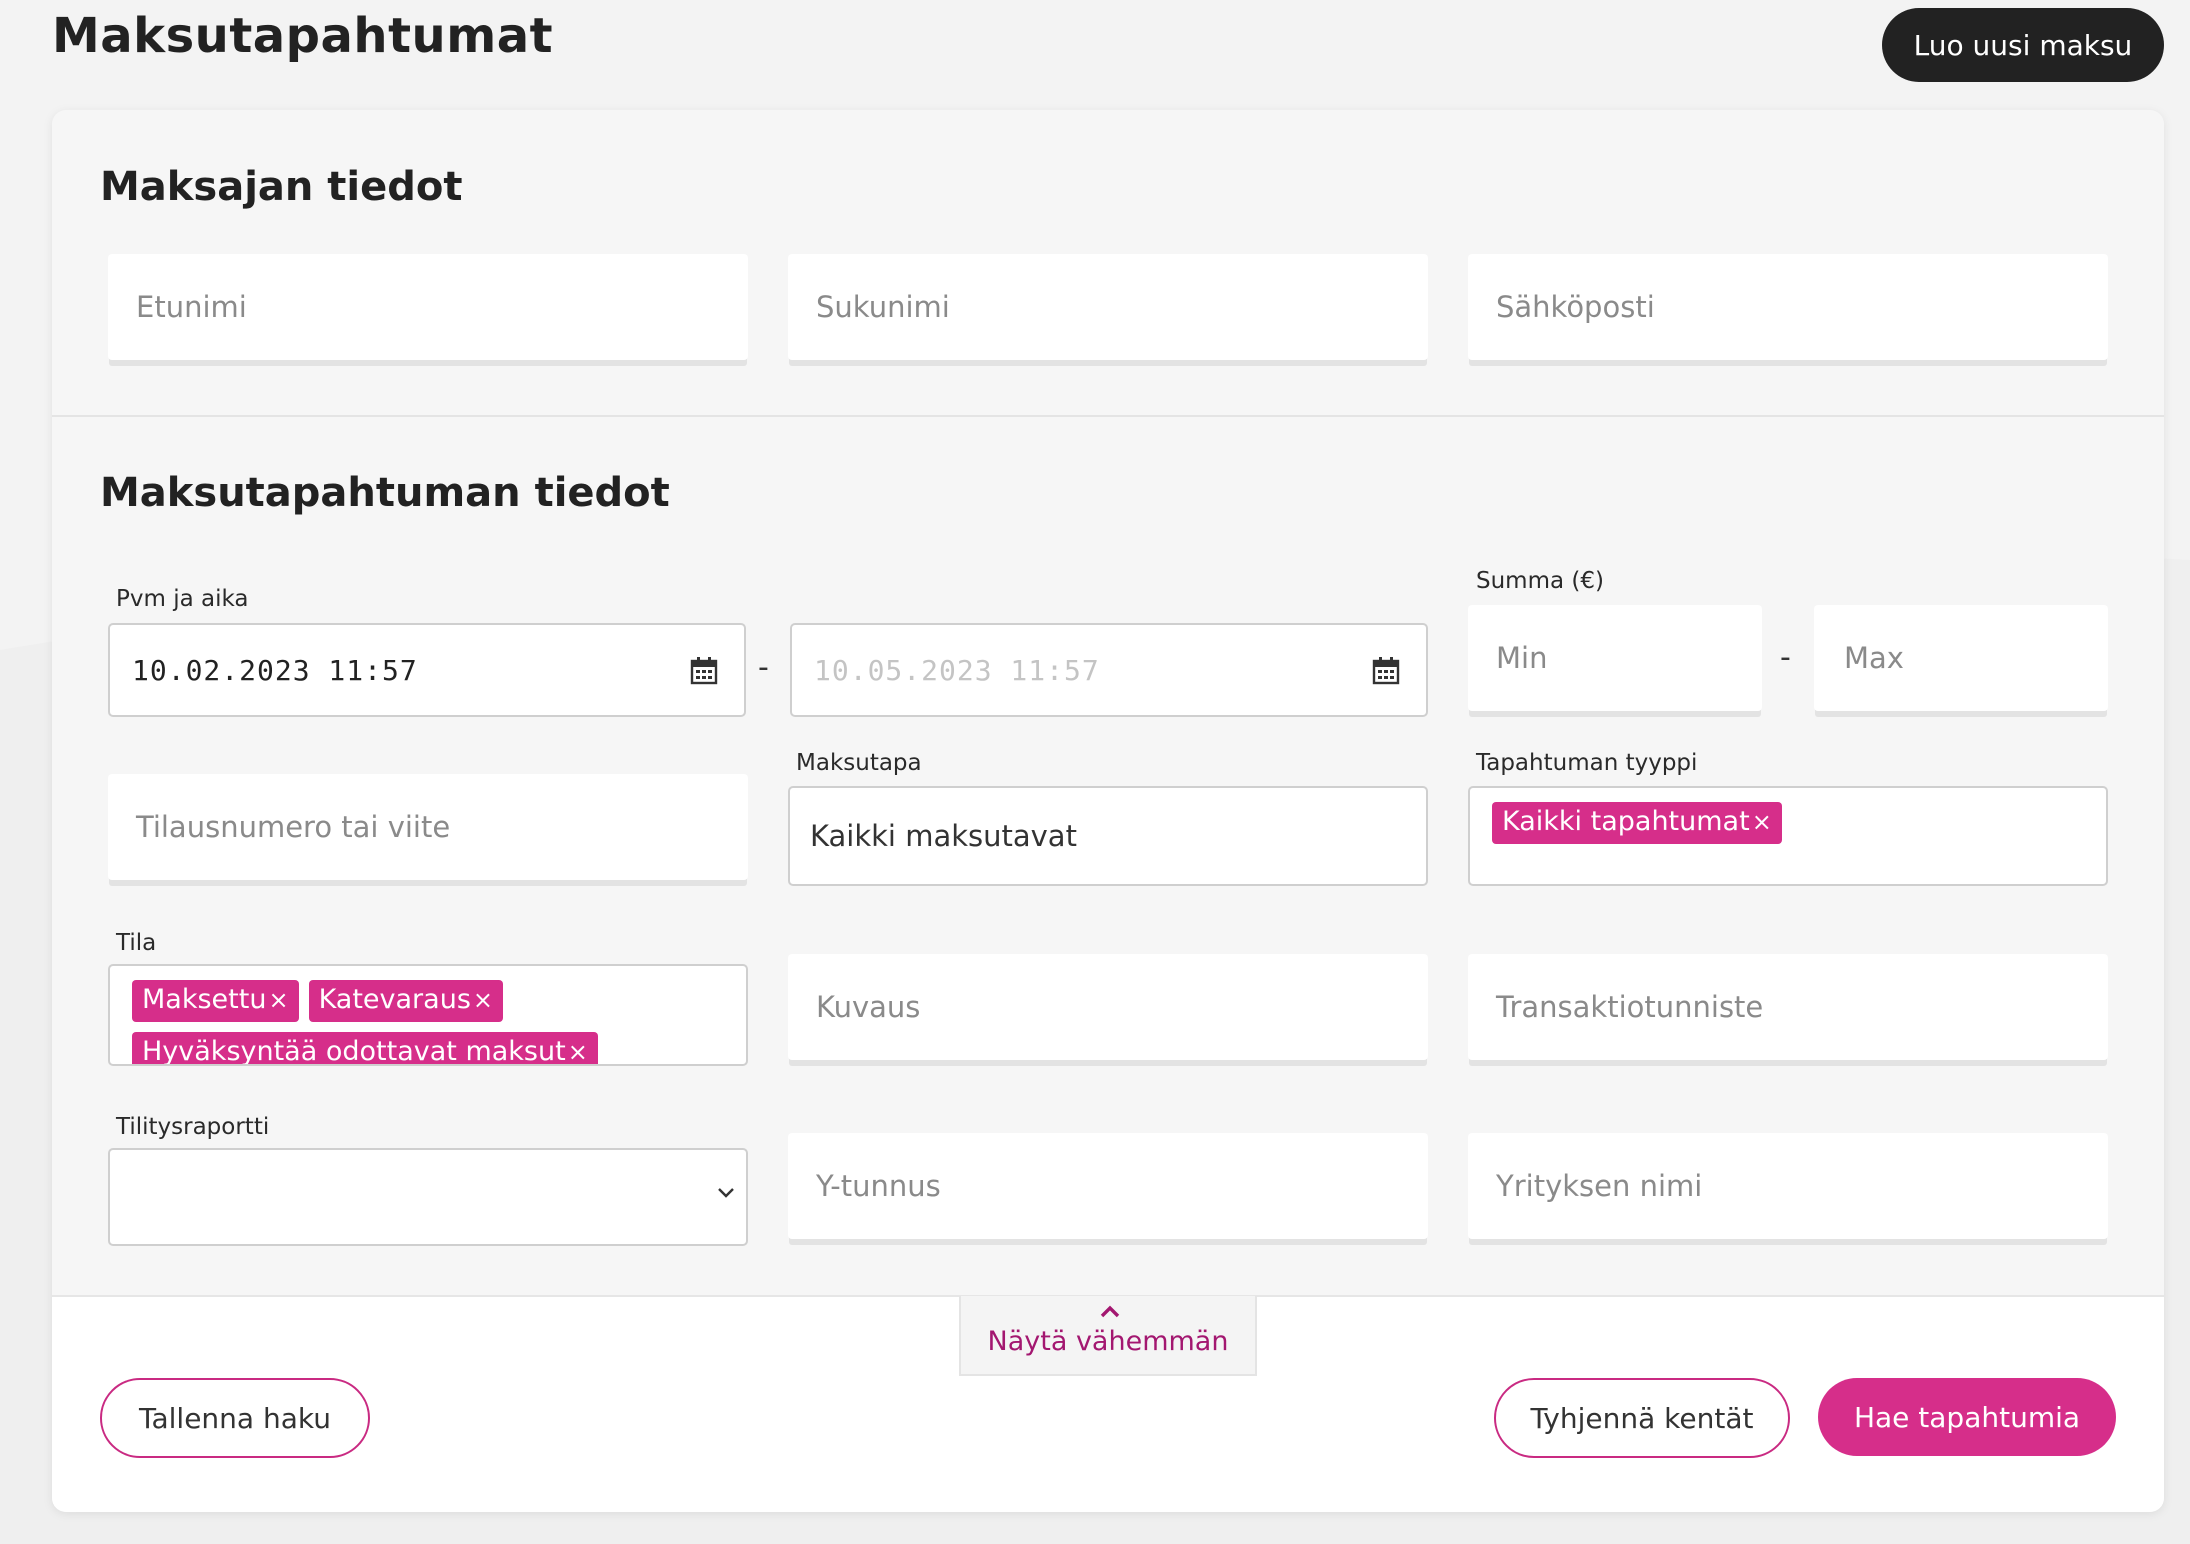 The height and width of the screenshot is (1544, 2190). I want to click on company-name-input: Yrityksen nimi, so click(1788, 1186).